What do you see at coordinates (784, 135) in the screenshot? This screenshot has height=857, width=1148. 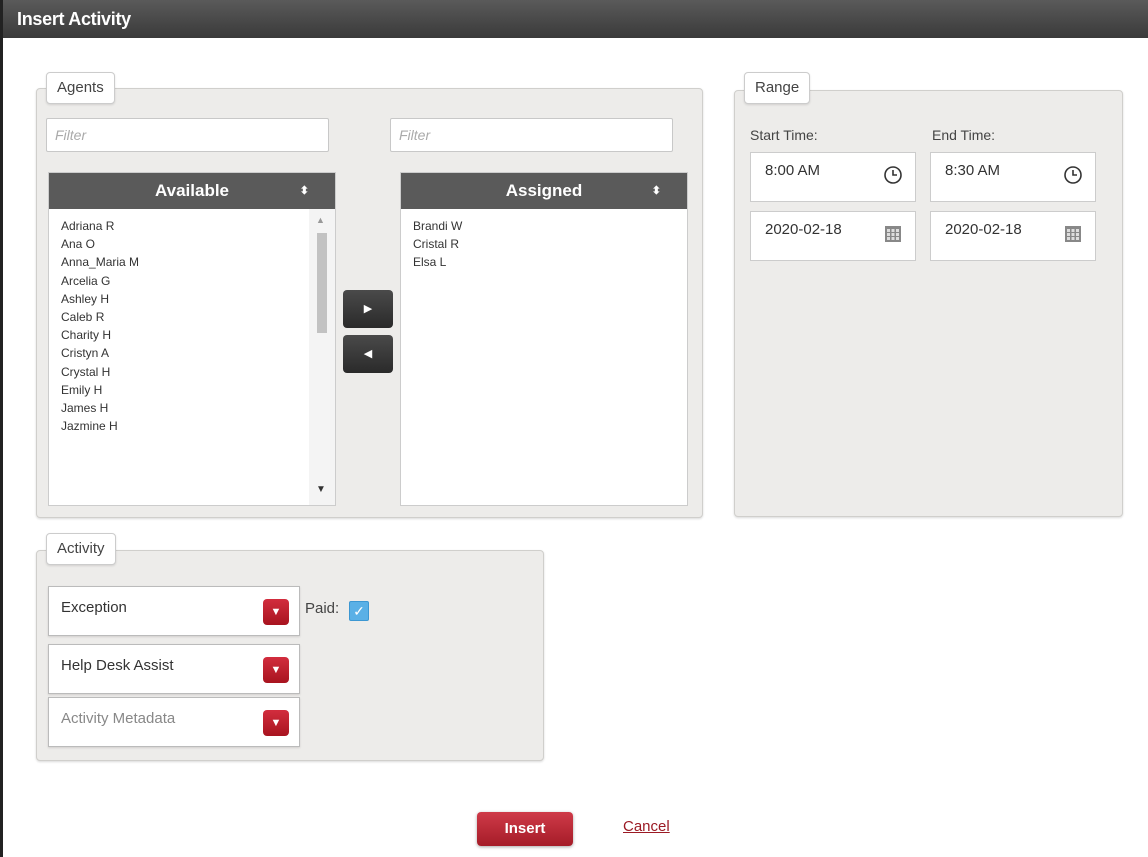 I see `start-time-label: Start Time:` at bounding box center [784, 135].